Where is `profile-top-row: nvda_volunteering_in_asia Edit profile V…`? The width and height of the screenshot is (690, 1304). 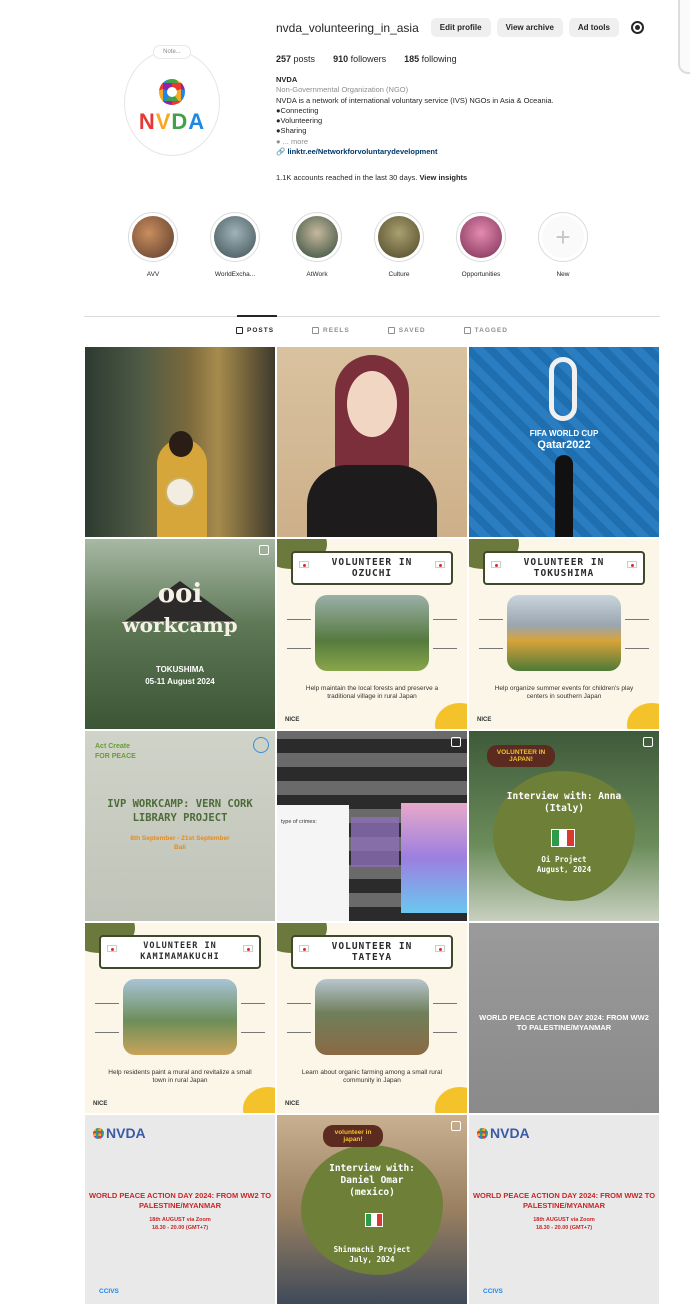 profile-top-row: nvda_volunteering_in_asia Edit profile V… is located at coordinates (460, 27).